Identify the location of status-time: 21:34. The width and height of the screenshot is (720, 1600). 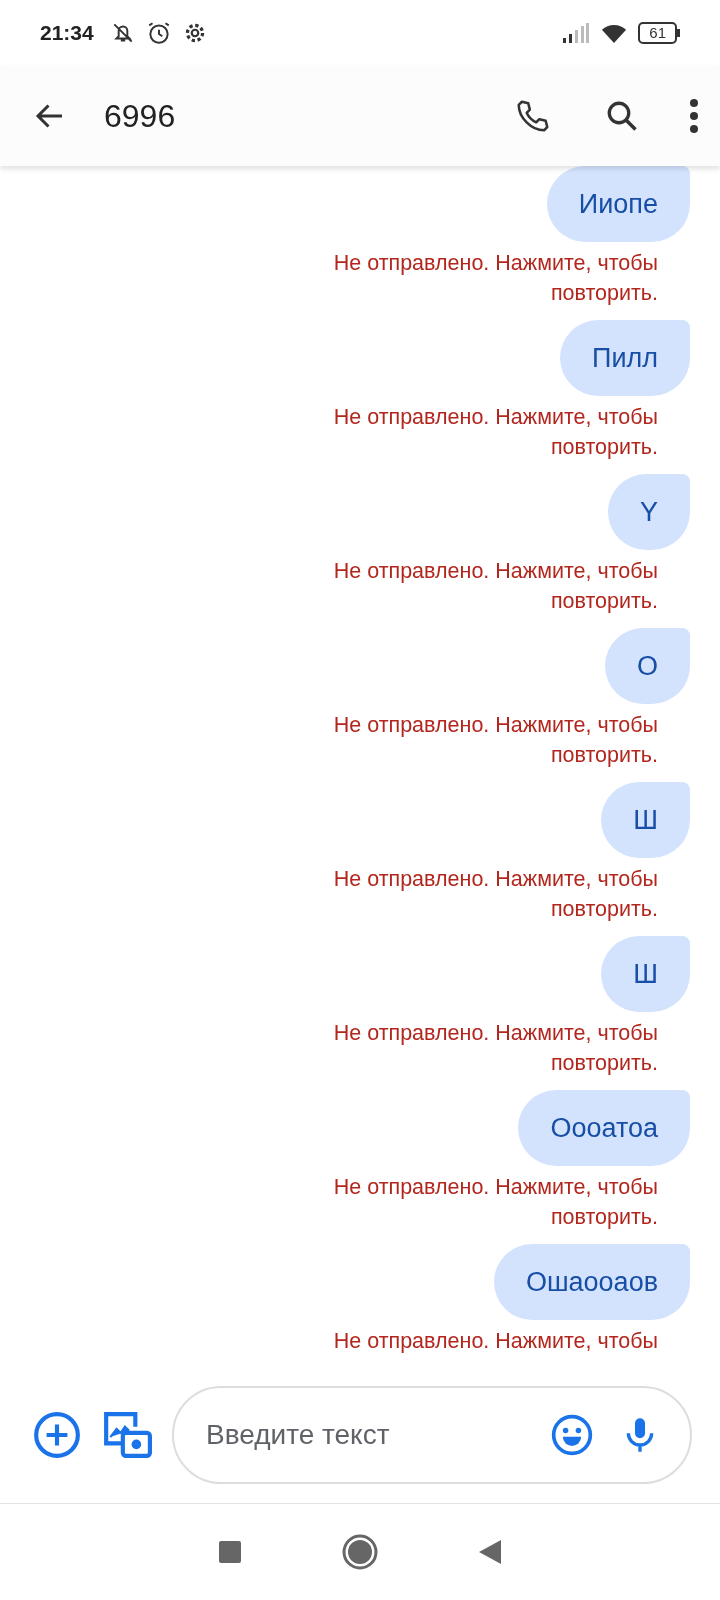
(67, 33).